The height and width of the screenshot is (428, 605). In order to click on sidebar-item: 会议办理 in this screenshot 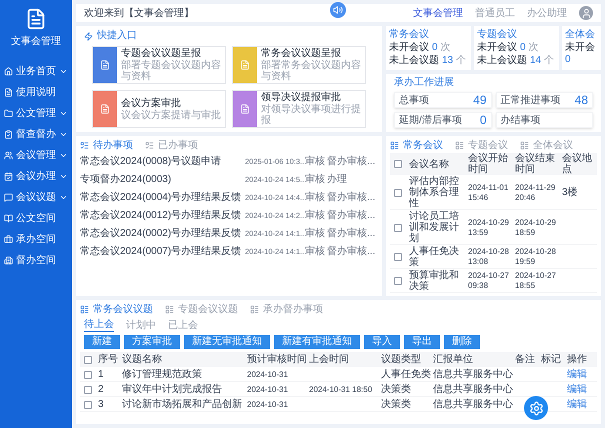, I will do `click(36, 176)`.